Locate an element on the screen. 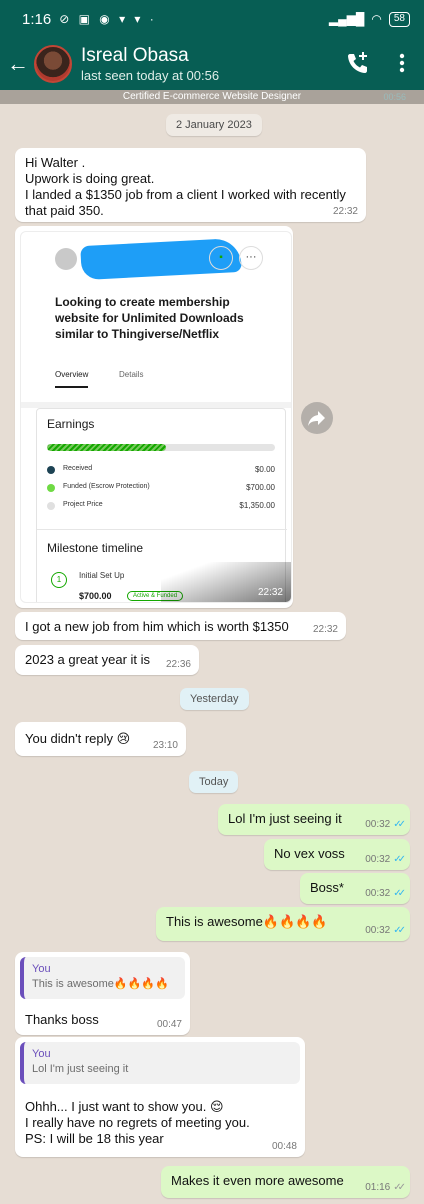 The image size is (424, 1204). message-time: 00:48 is located at coordinates (284, 1146).